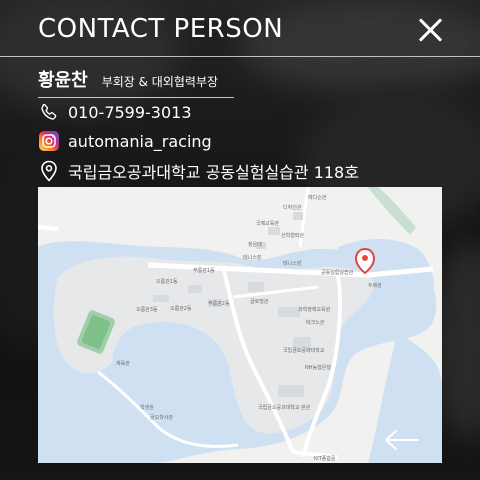  I want to click on address-row: 국립금오공과대학교 공동실험실습관 118호, so click(198, 171).